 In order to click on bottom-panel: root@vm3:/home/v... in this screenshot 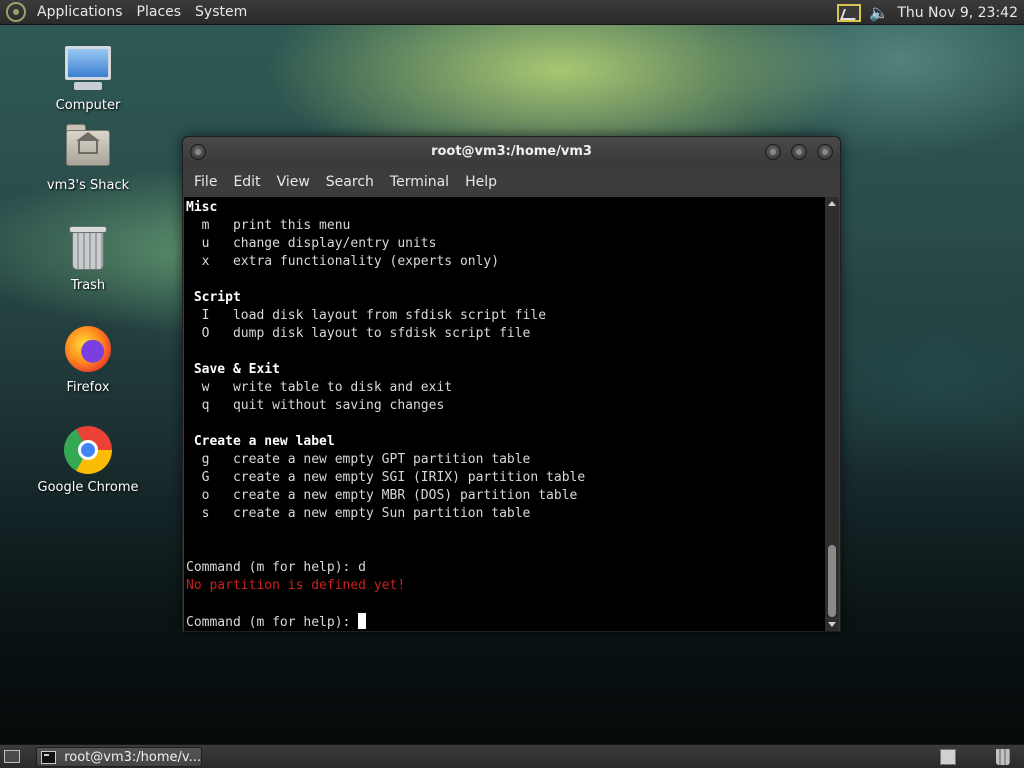, I will do `click(512, 756)`.